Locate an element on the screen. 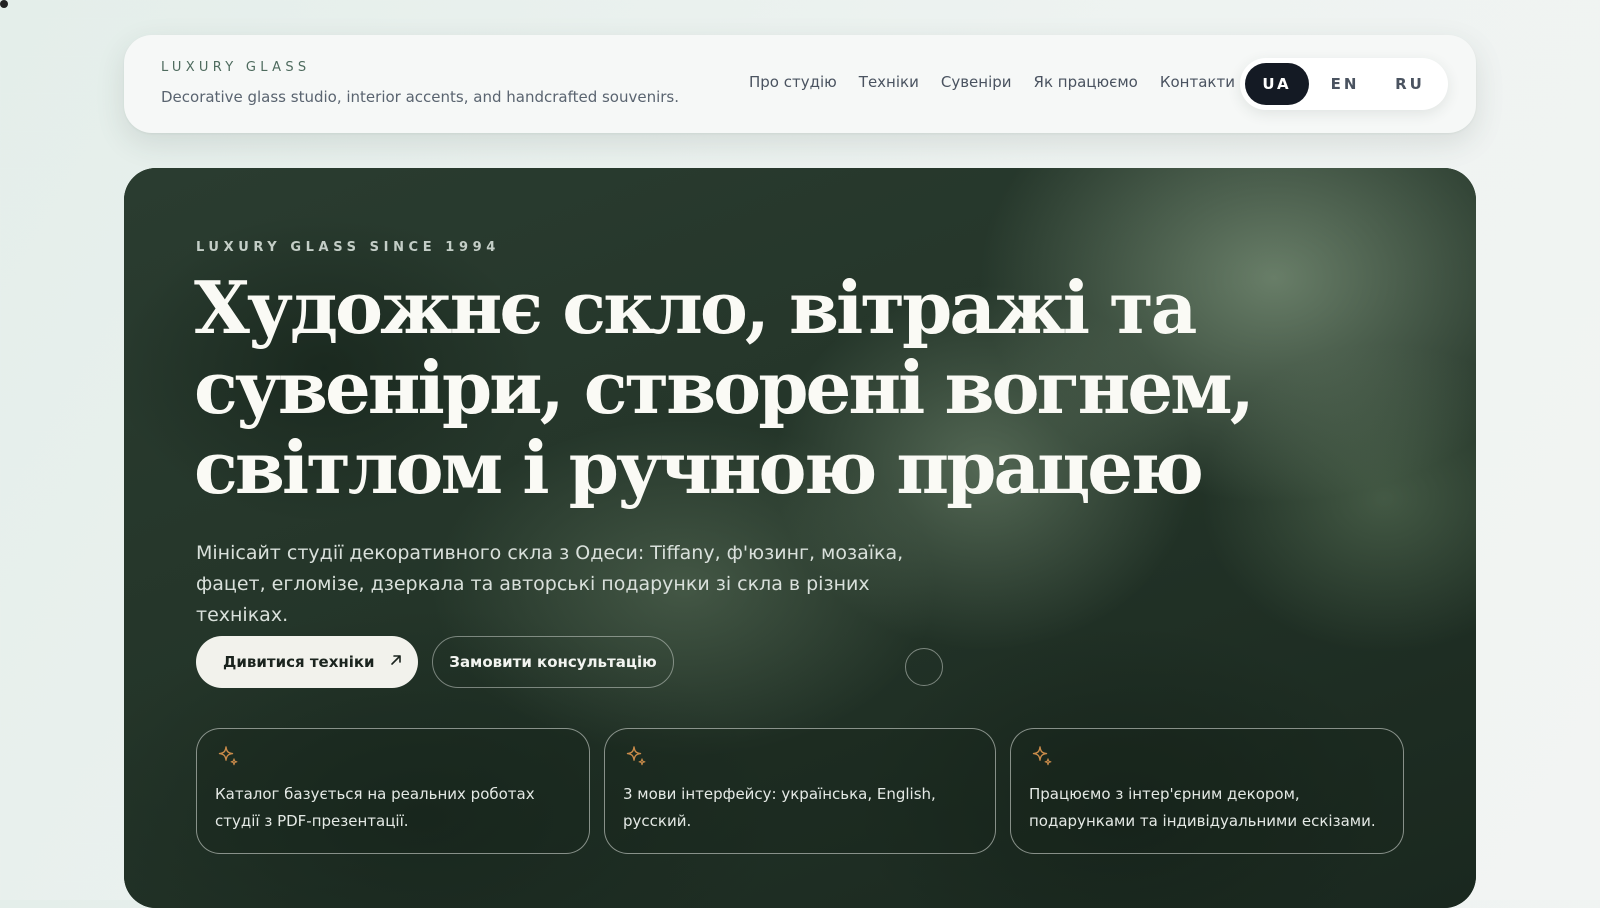 The width and height of the screenshot is (1600, 908). hero-eyebrow: LUXURY GLASS SINCE 1994 is located at coordinates (348, 247).